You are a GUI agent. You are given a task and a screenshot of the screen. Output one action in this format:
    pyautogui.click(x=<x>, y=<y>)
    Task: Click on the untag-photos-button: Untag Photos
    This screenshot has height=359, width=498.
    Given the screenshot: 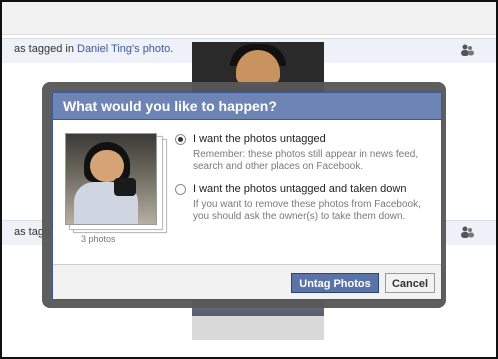 What is the action you would take?
    pyautogui.click(x=335, y=283)
    